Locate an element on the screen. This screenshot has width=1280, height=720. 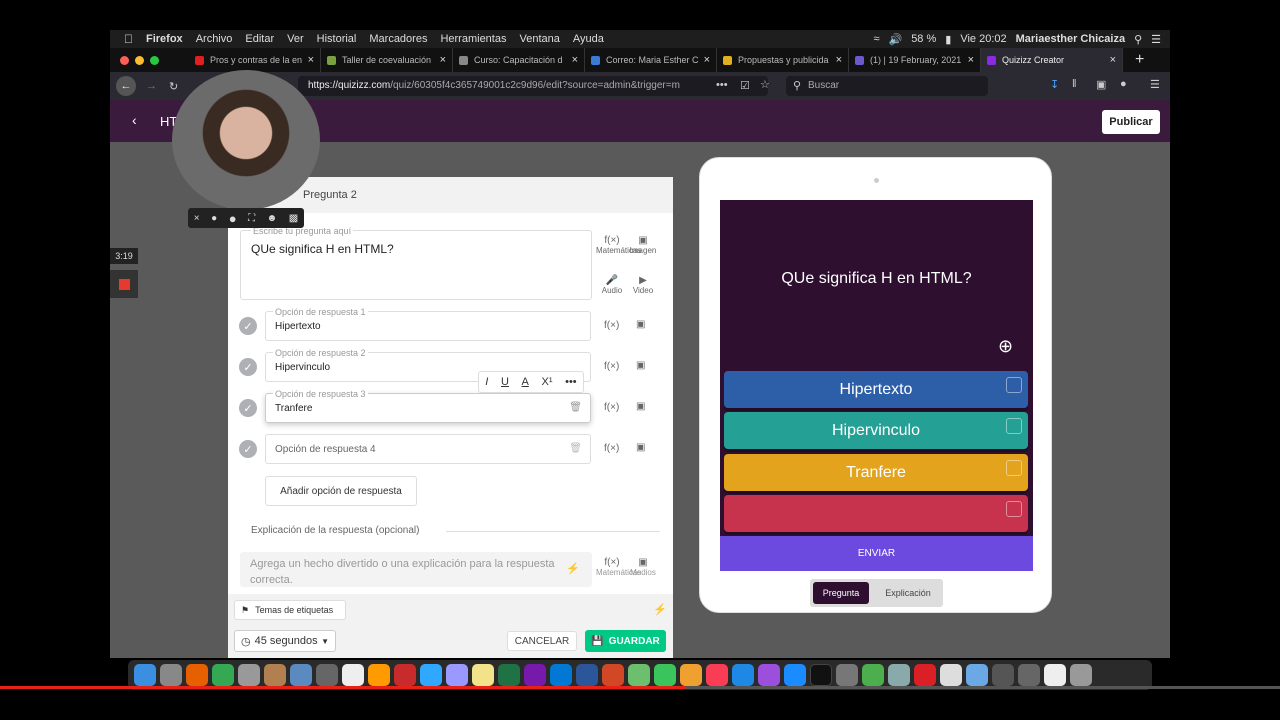
zoom-icon: ⊕ is located at coordinates (1005, 346).